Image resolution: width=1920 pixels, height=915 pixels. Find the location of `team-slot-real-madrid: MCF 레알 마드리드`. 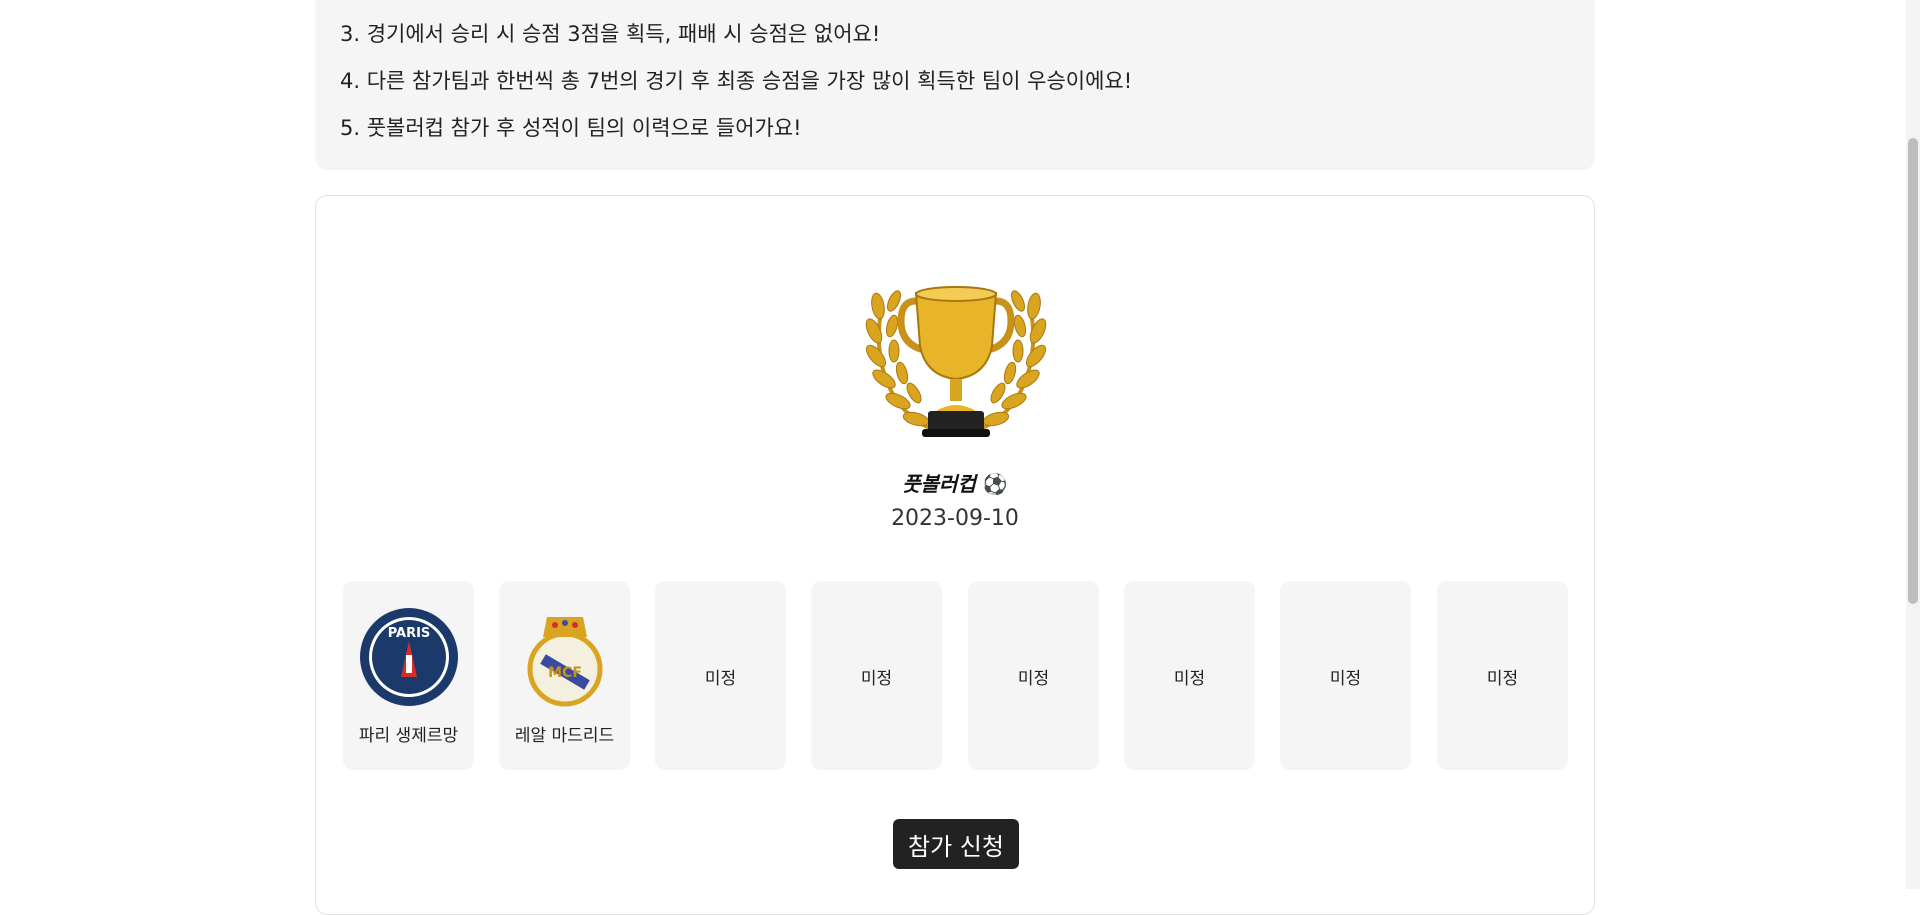

team-slot-real-madrid: MCF 레알 마드리드 is located at coordinates (564, 675).